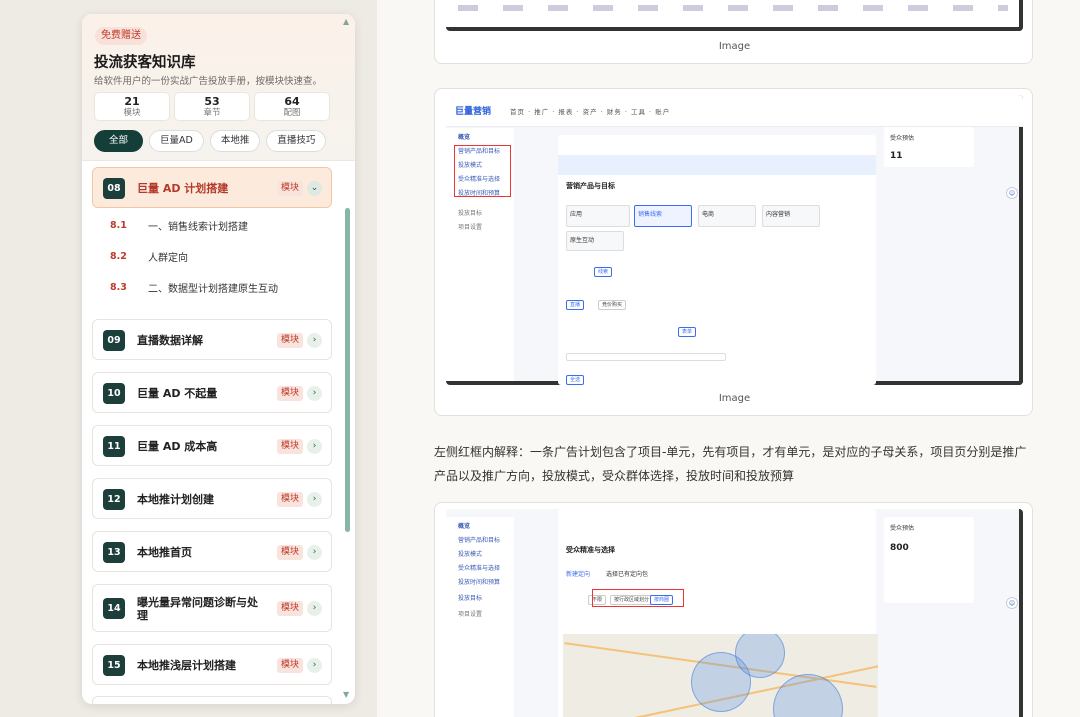  Describe the element at coordinates (708, 214) in the screenshot. I see `mock-option-label: 电商` at that location.